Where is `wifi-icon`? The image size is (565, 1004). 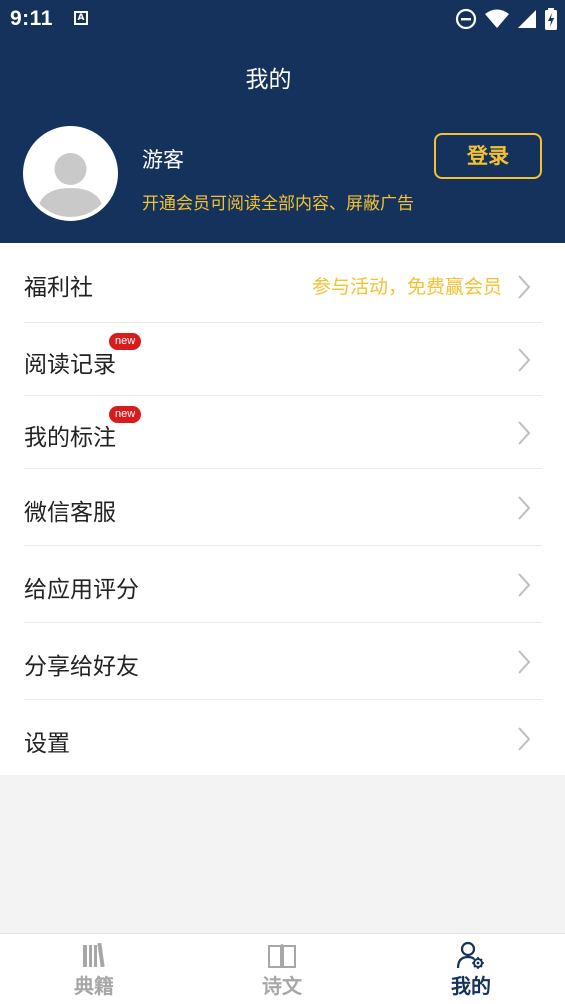 wifi-icon is located at coordinates (497, 18).